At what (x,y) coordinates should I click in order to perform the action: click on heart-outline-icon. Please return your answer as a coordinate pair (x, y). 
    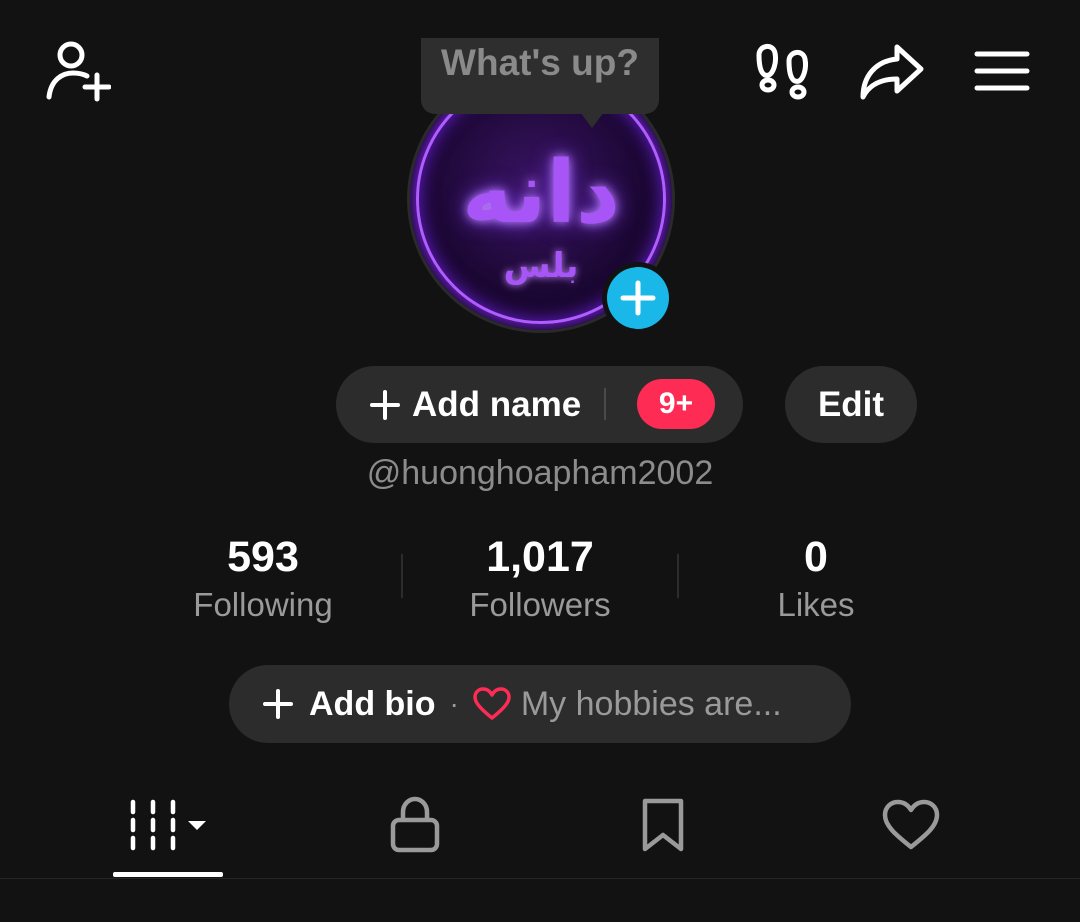
    Looking at the image, I should click on (911, 824).